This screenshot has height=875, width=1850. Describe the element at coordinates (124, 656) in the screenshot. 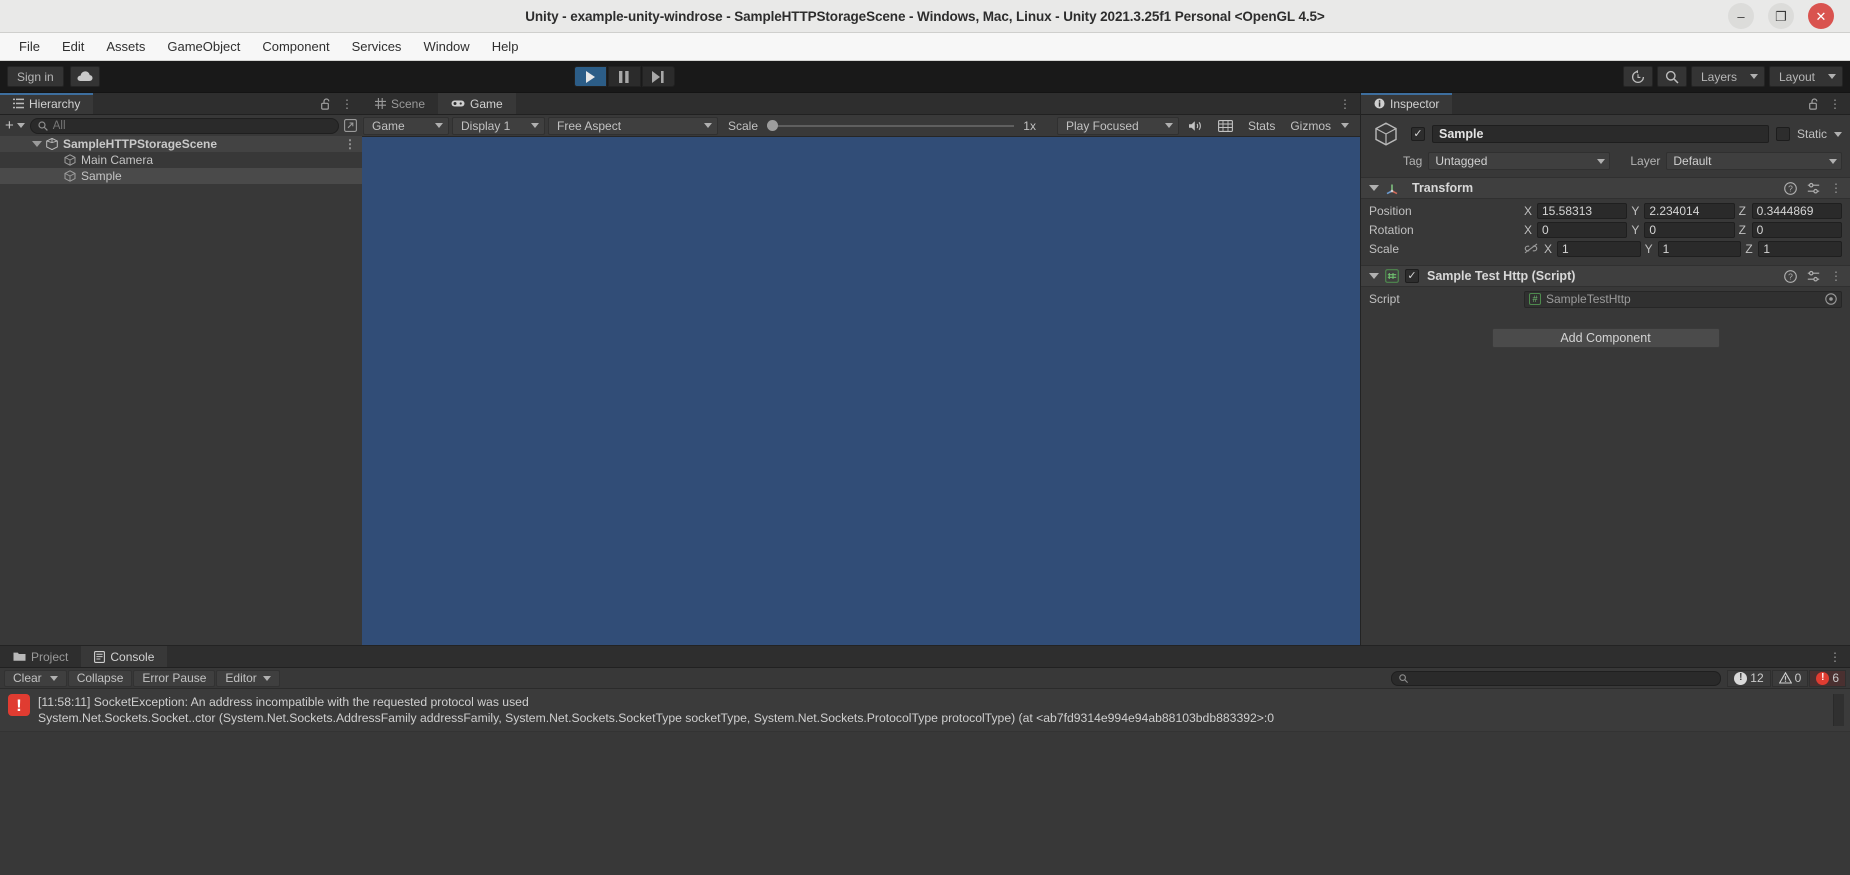

I see `tab-console: Console` at that location.